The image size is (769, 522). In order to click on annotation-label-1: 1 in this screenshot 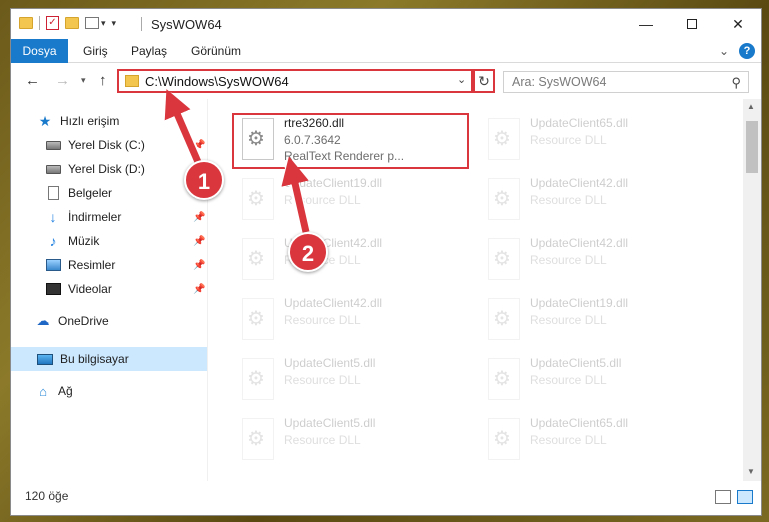, I will do `click(204, 180)`.